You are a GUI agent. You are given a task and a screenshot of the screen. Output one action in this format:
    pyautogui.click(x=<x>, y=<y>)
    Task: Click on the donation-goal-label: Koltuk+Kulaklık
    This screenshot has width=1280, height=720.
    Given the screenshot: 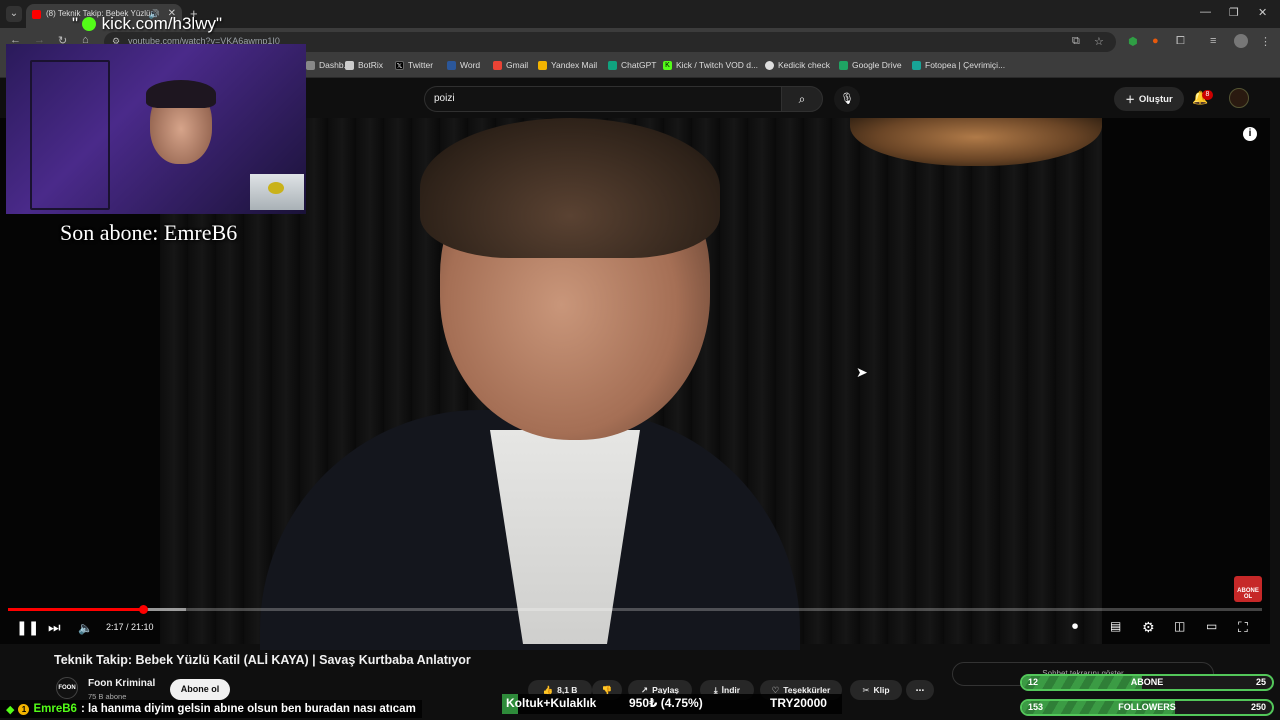 What is the action you would take?
    pyautogui.click(x=551, y=703)
    